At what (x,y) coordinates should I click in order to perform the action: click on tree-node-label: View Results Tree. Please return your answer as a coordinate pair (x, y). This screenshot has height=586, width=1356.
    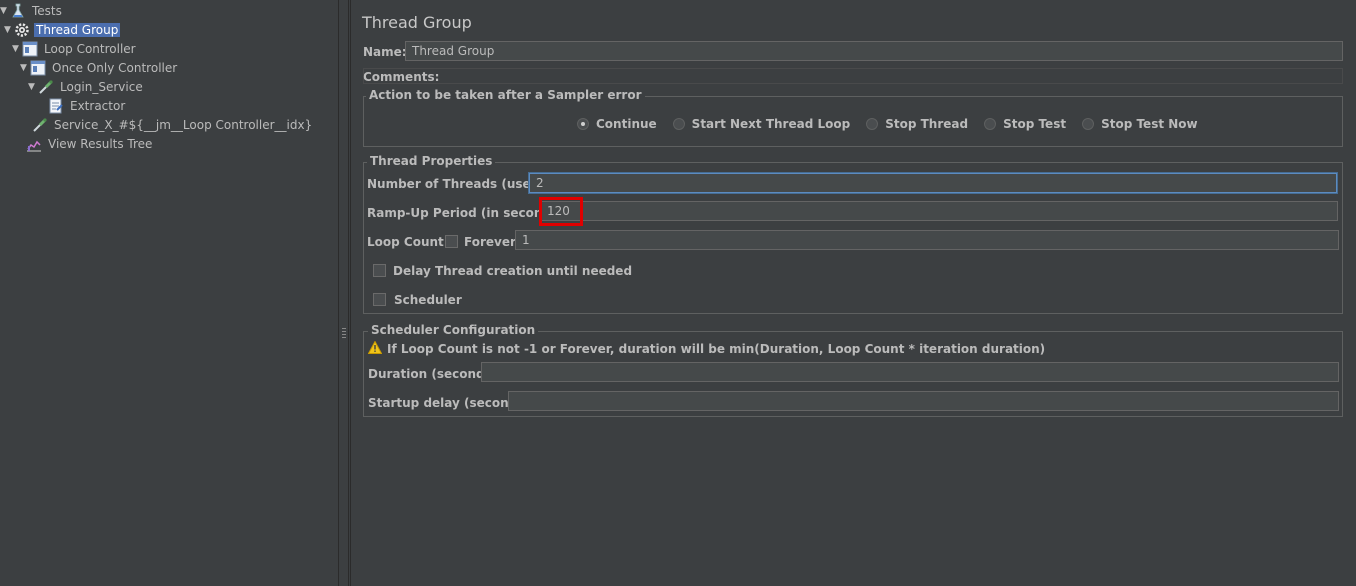
    Looking at the image, I should click on (100, 144).